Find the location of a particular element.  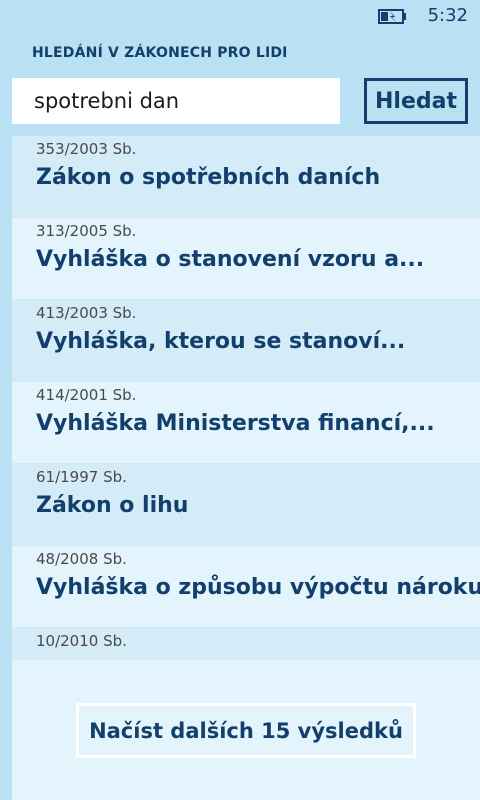

result-item: 353/2003 Sb. Zákon o spotřebních daních is located at coordinates (246, 177).